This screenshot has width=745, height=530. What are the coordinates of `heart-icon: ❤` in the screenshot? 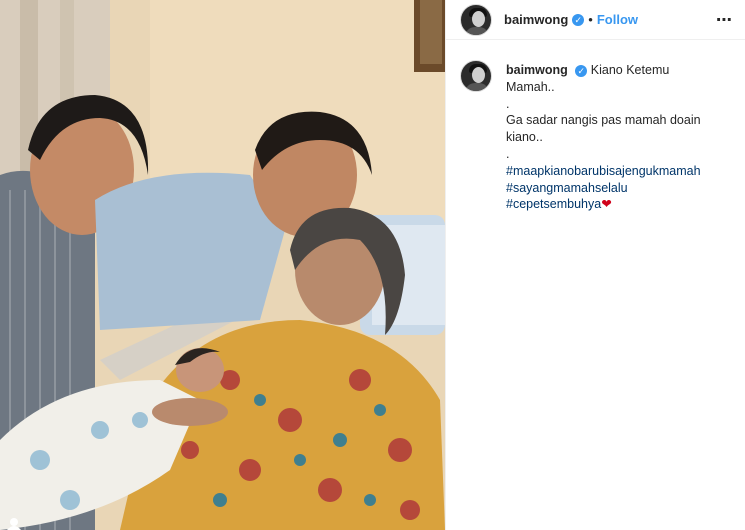 It's located at (606, 204).